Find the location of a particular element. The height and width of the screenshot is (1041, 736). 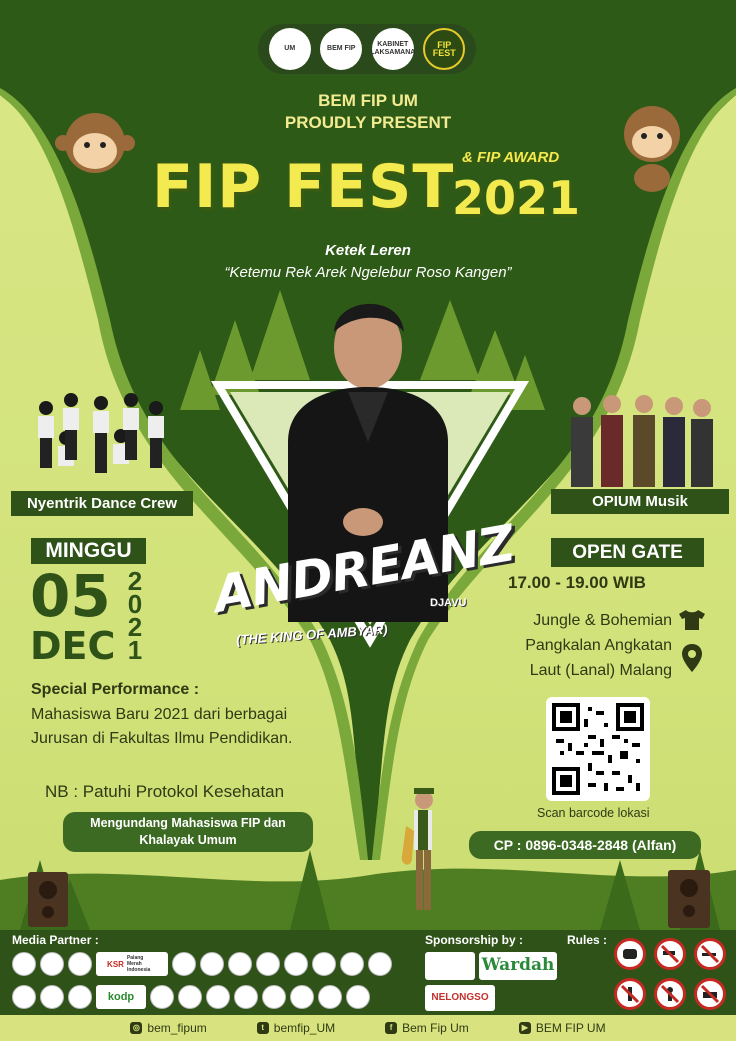

no-smoking-icon is located at coordinates (710, 954).